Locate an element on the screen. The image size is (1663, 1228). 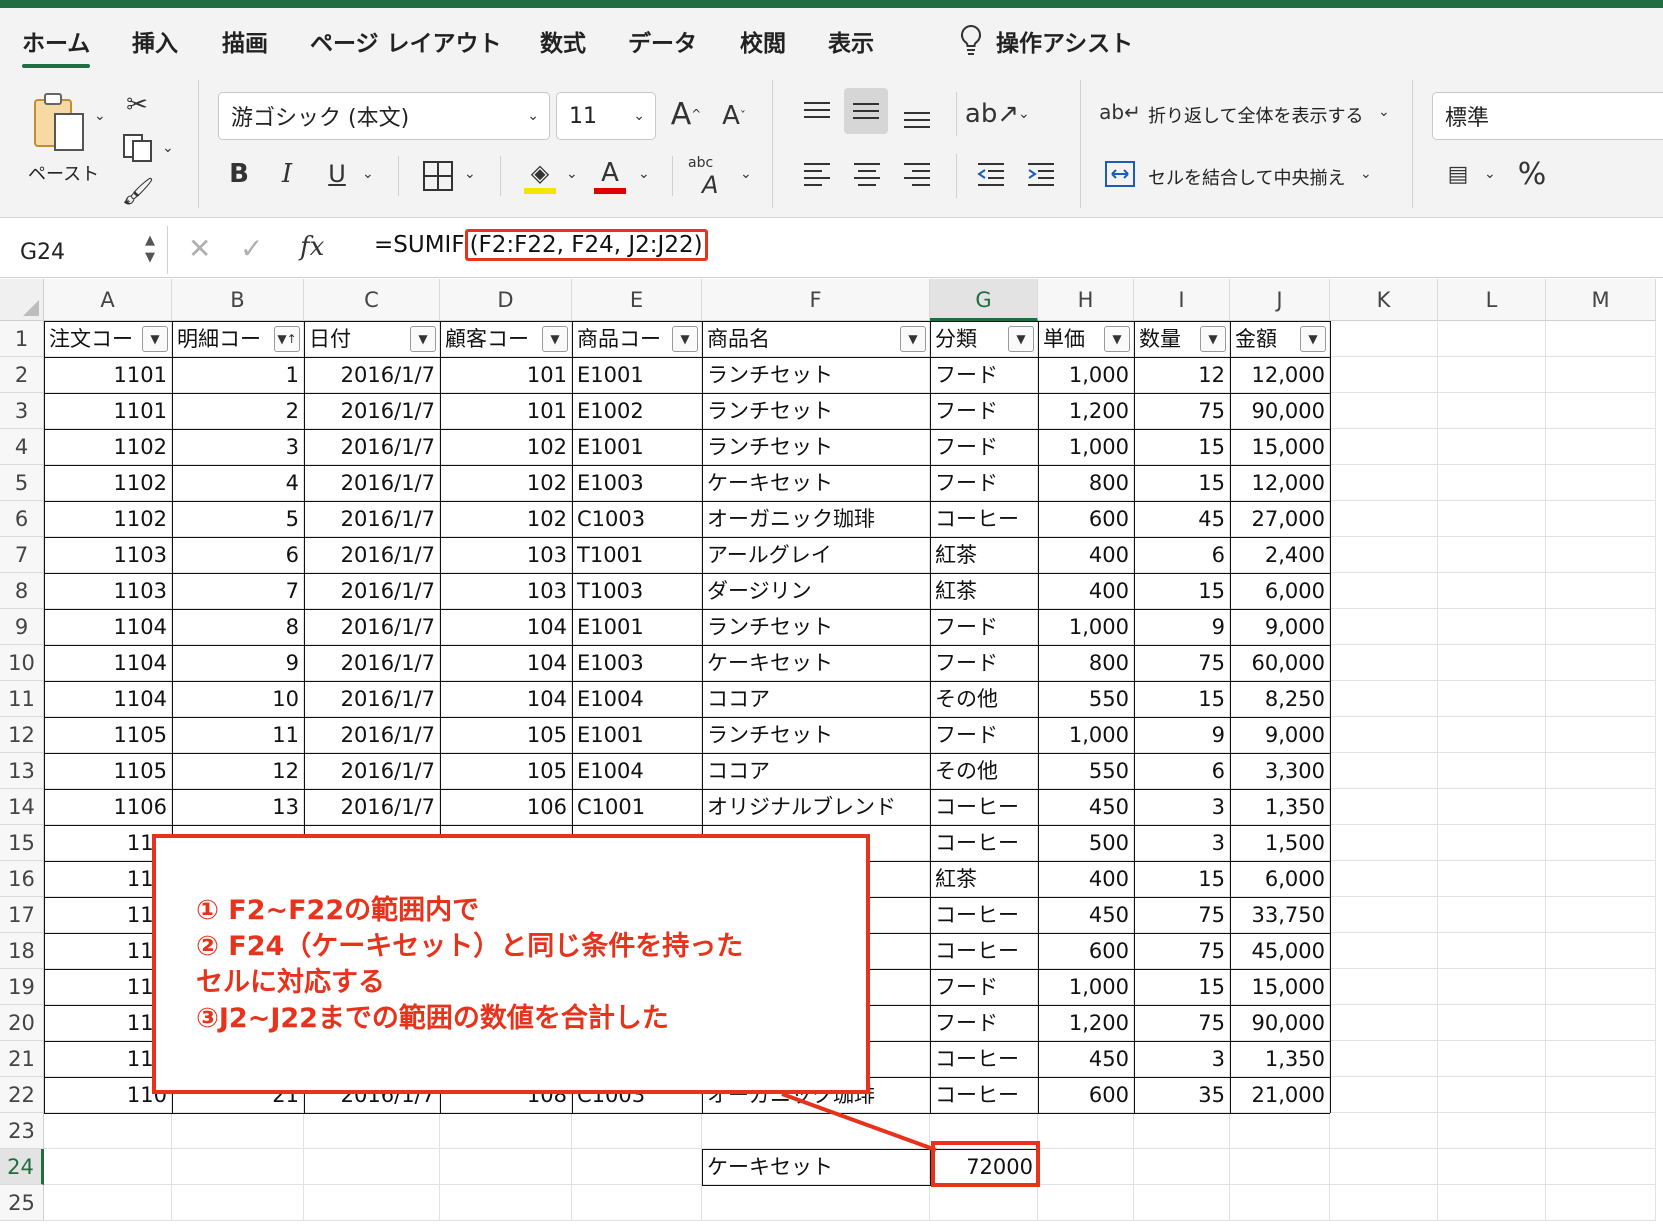
accounting-format-icon: ▤ is located at coordinates (1458, 174).